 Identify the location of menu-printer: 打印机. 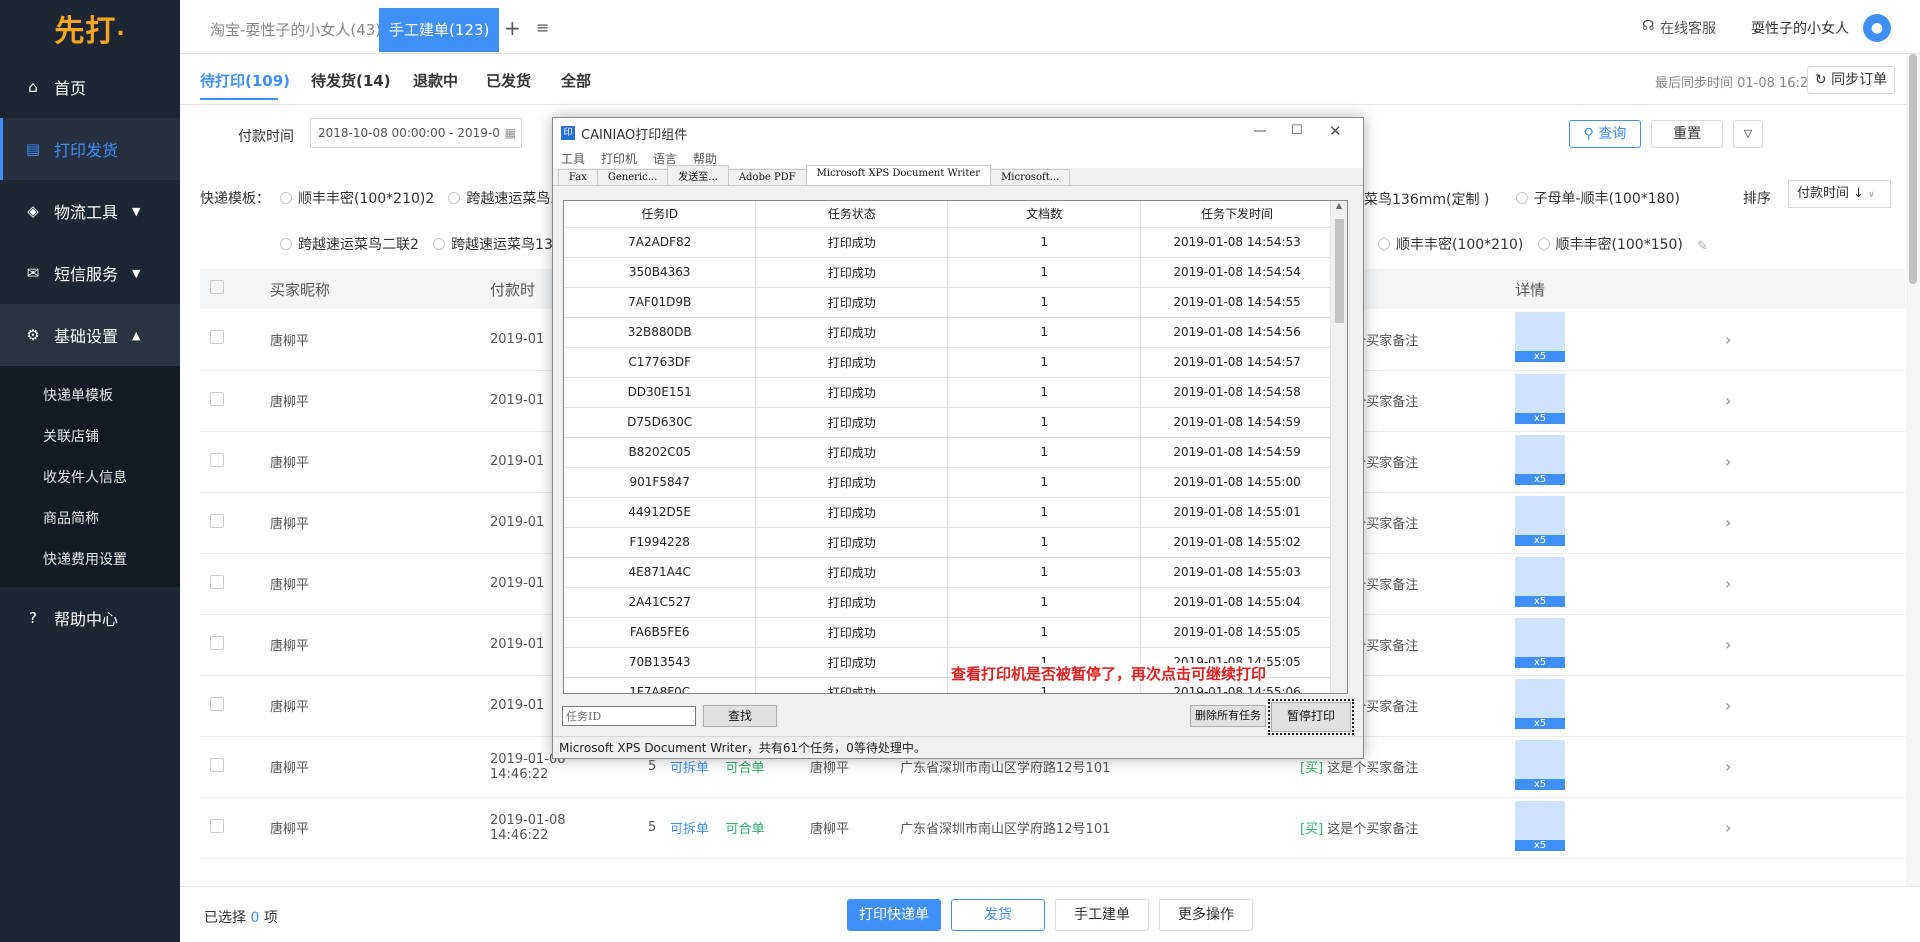
(619, 158).